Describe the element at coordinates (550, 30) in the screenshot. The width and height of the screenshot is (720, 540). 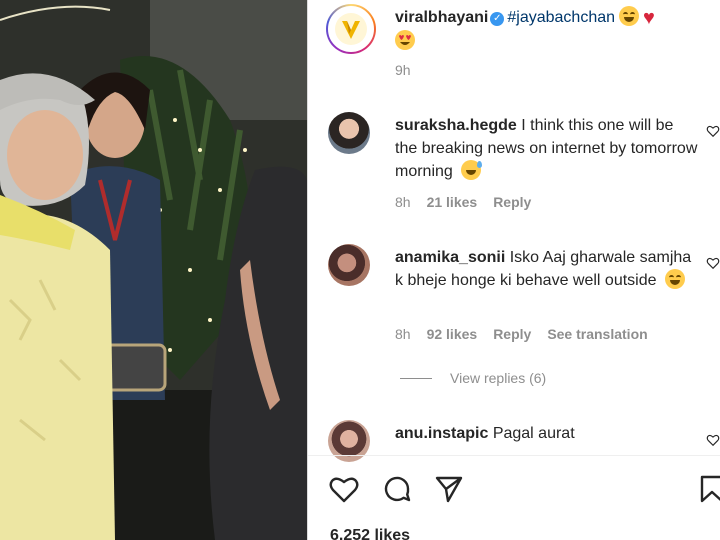
I see `post-caption: viralbhayani ✓ #jayabachchan ♥` at that location.